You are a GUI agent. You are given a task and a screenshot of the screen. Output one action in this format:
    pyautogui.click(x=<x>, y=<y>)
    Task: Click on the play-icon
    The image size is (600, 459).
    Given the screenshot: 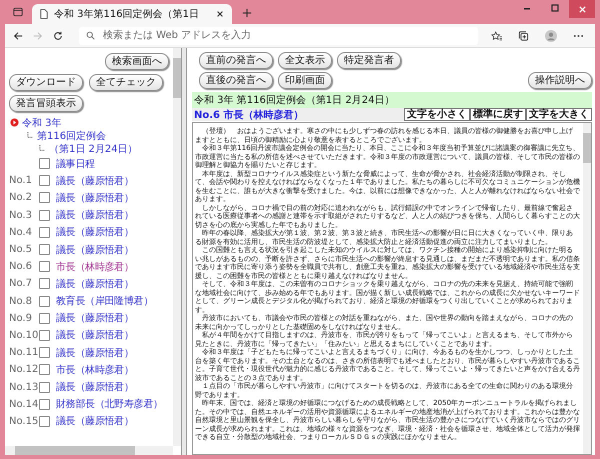 What is the action you would take?
    pyautogui.click(x=14, y=122)
    